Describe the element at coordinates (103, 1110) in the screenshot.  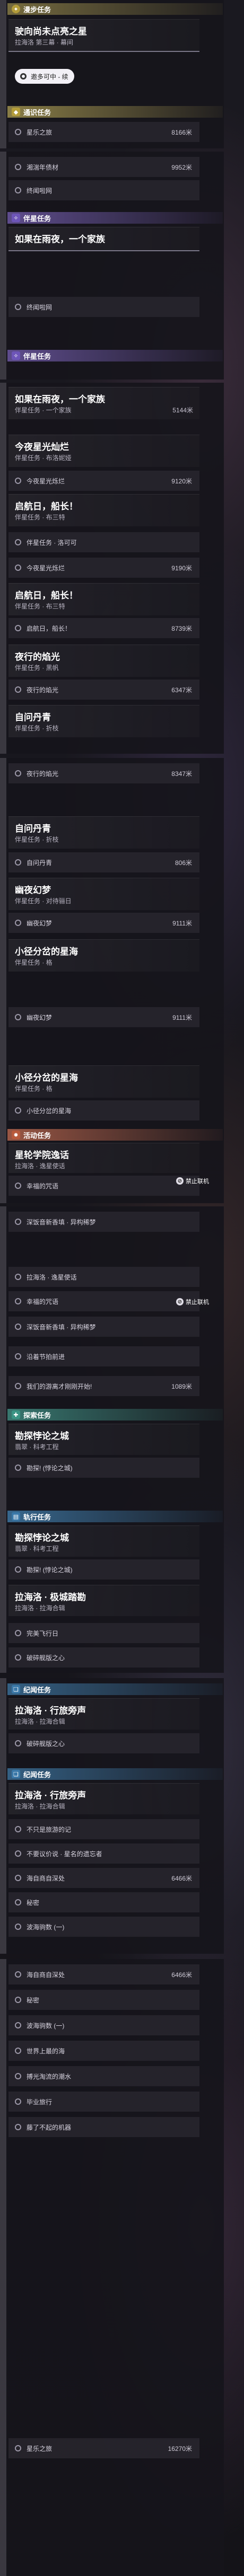
I see `quest-step: 小径分岔的星海` at that location.